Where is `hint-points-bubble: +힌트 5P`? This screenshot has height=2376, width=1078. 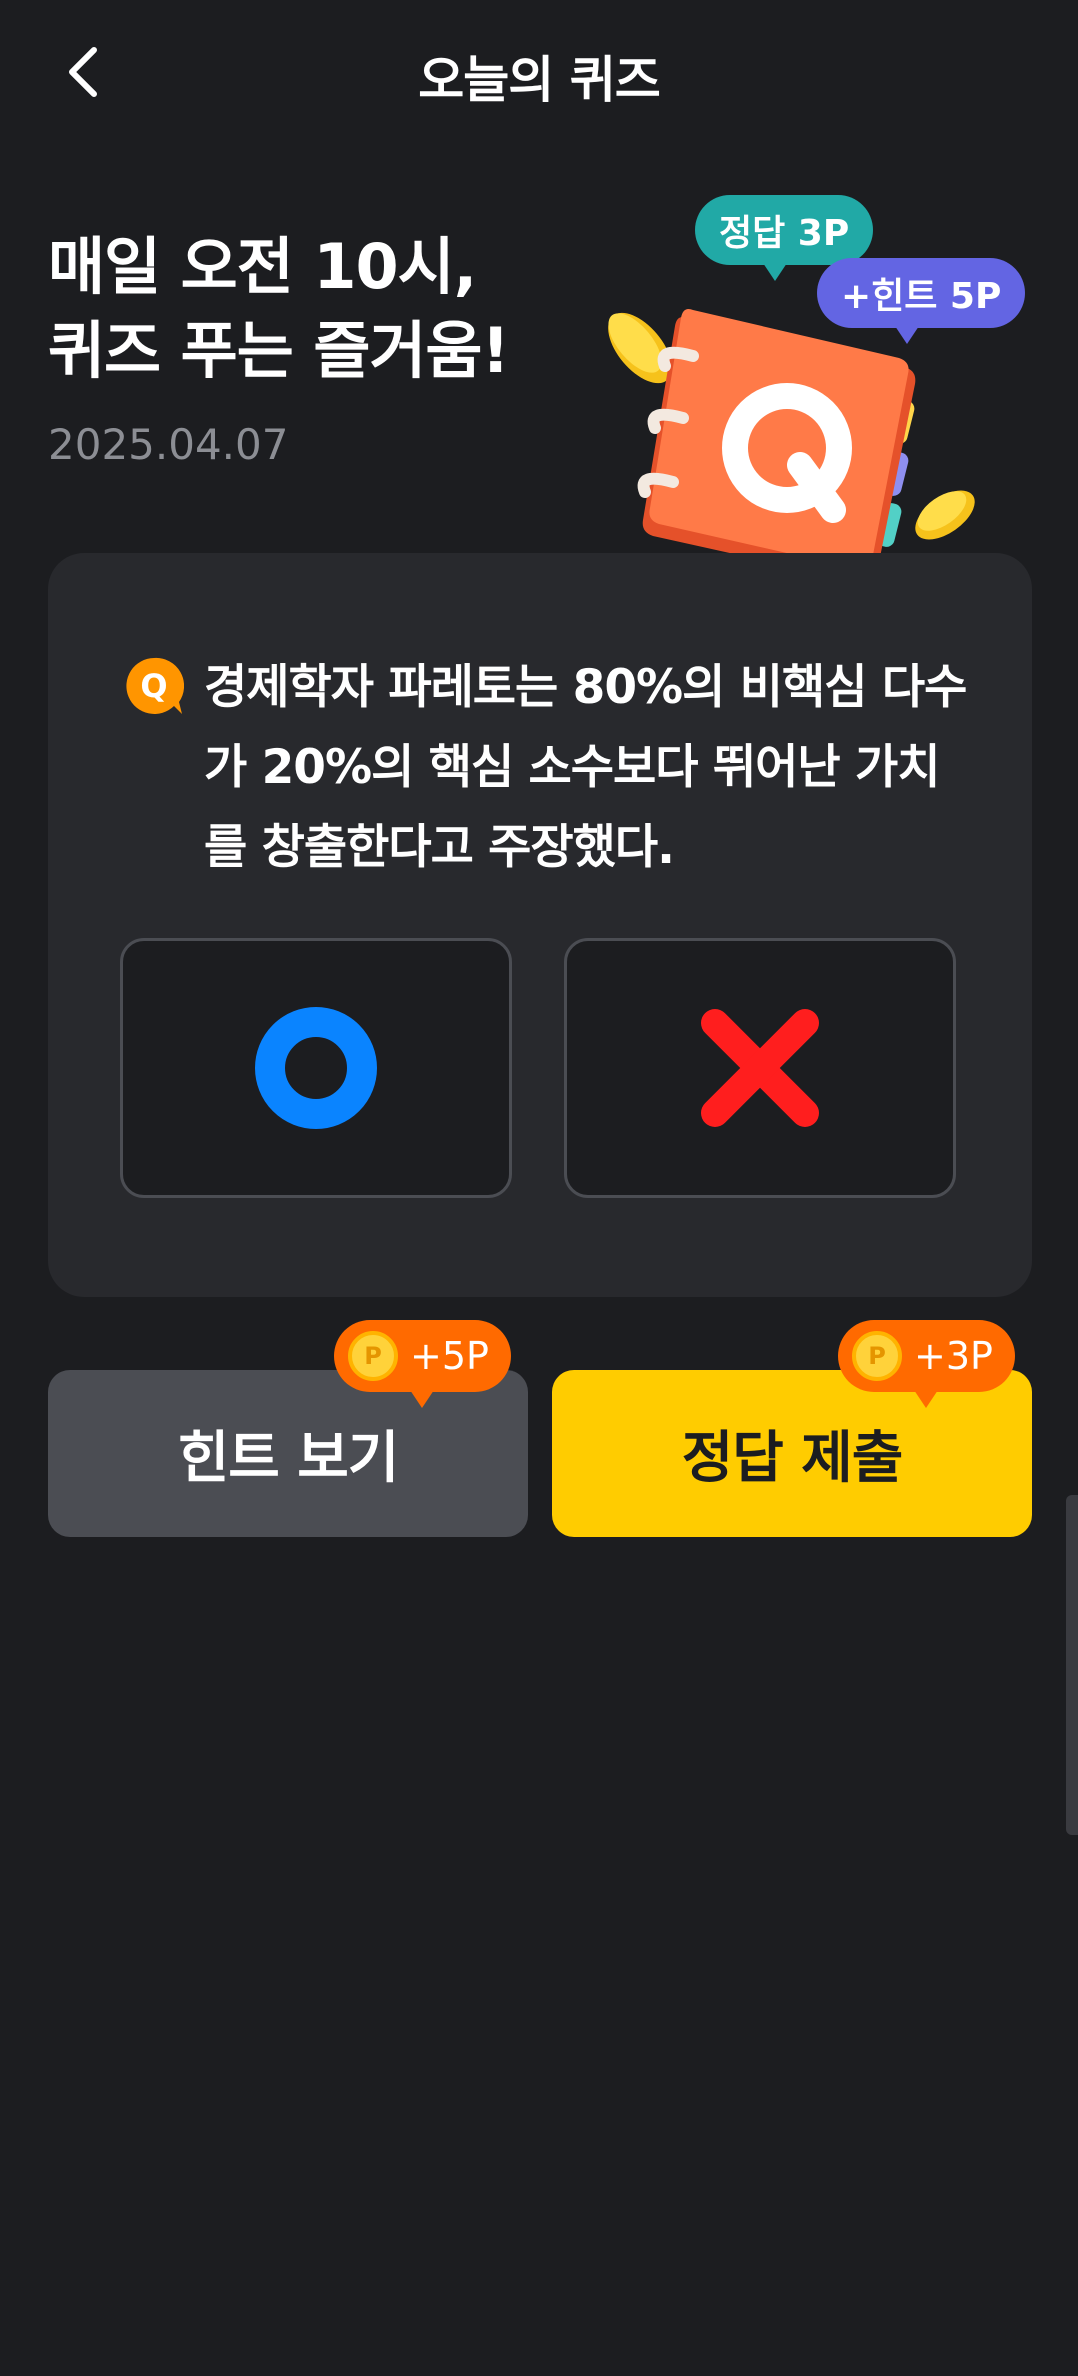 hint-points-bubble: +힌트 5P is located at coordinates (921, 301).